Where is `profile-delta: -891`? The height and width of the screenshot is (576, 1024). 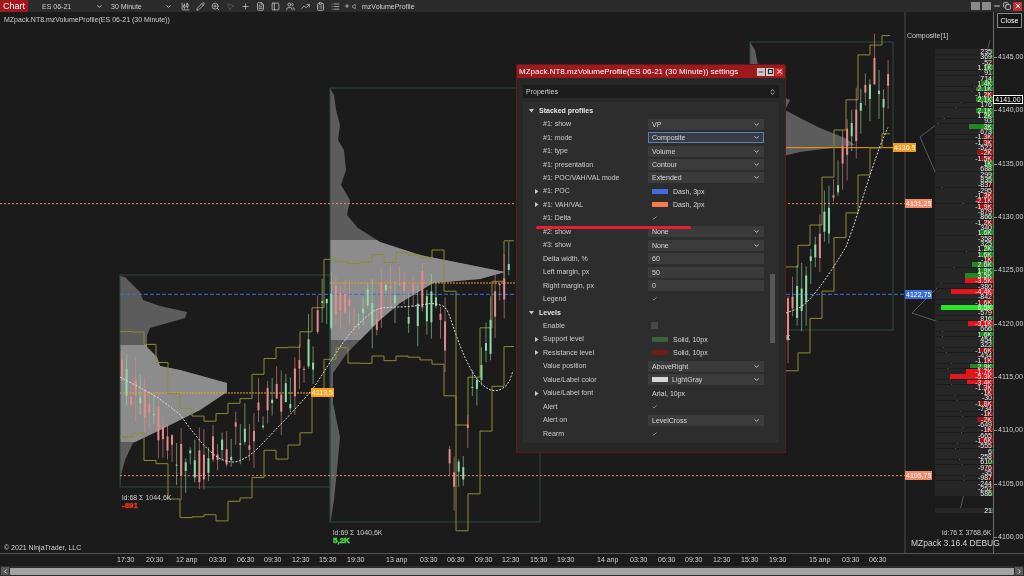 profile-delta: -891 is located at coordinates (130, 506).